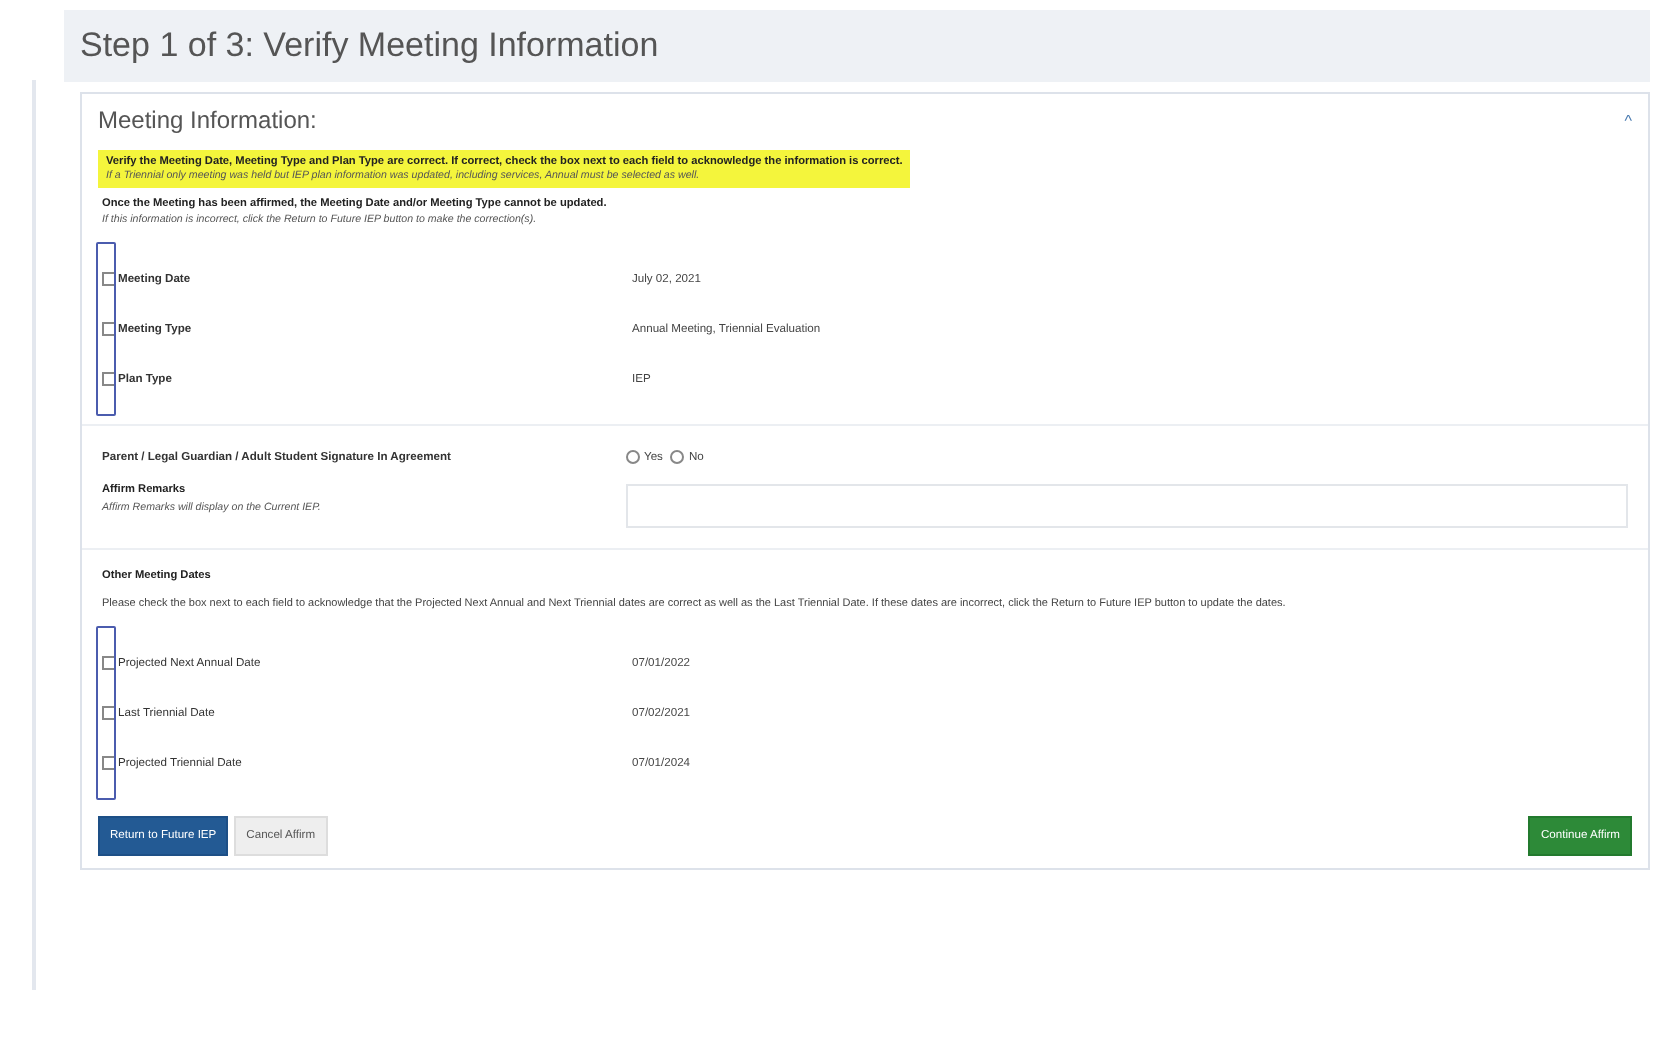 The width and height of the screenshot is (1654, 1046). I want to click on page-title: Step 1 of 3: Verify Meeting Information, so click(369, 46).